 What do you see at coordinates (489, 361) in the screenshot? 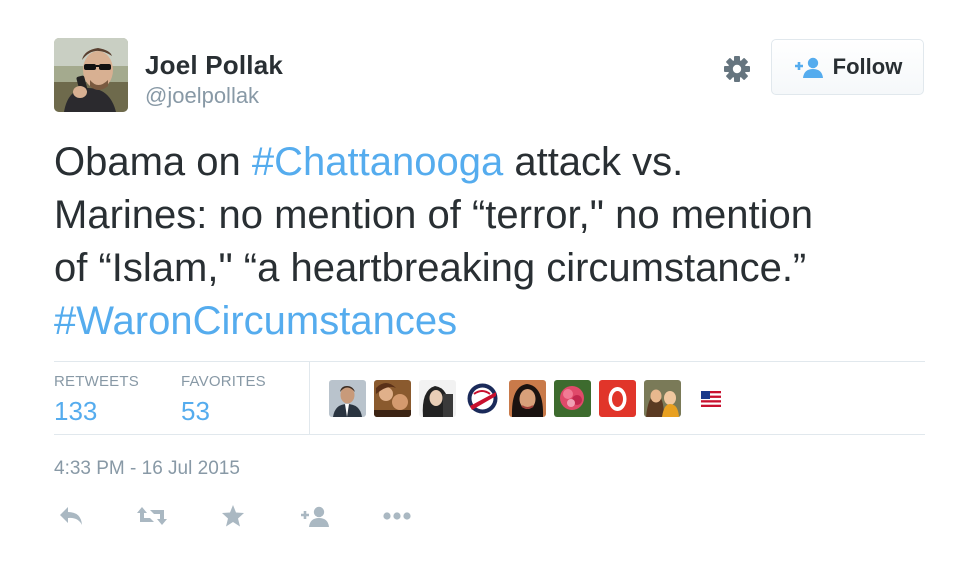
I see `stats-top-divider` at bounding box center [489, 361].